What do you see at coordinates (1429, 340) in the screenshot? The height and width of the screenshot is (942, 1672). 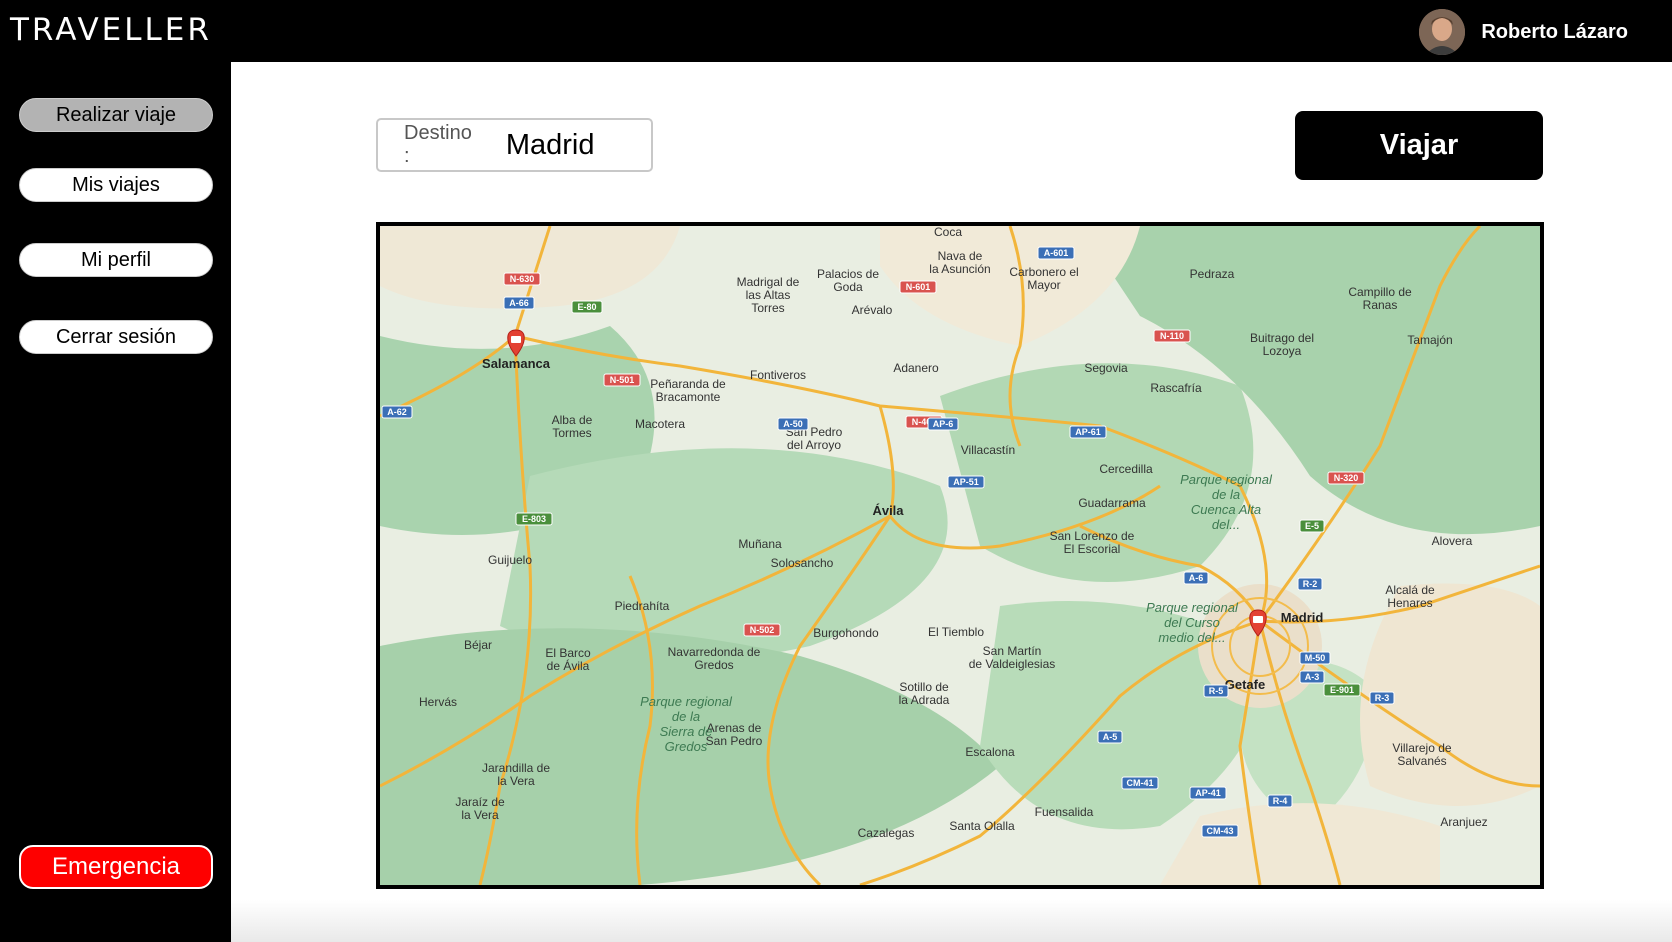 I see `map-place-tamajon: Tamajón` at bounding box center [1429, 340].